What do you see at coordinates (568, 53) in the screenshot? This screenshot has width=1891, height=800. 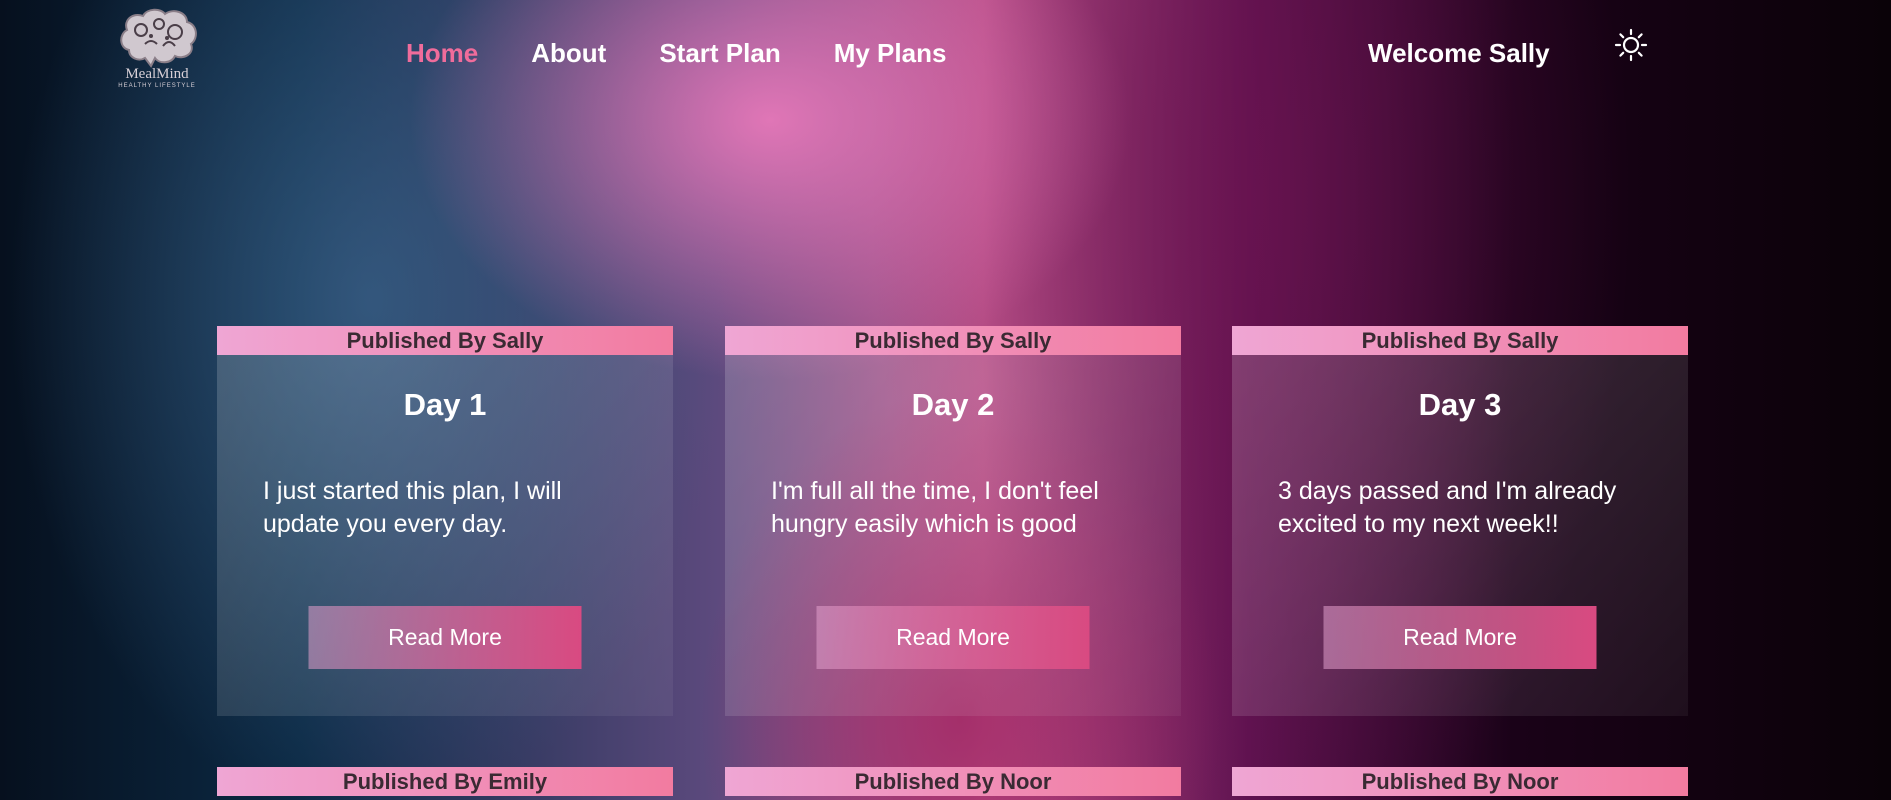 I see `nav-about: About` at bounding box center [568, 53].